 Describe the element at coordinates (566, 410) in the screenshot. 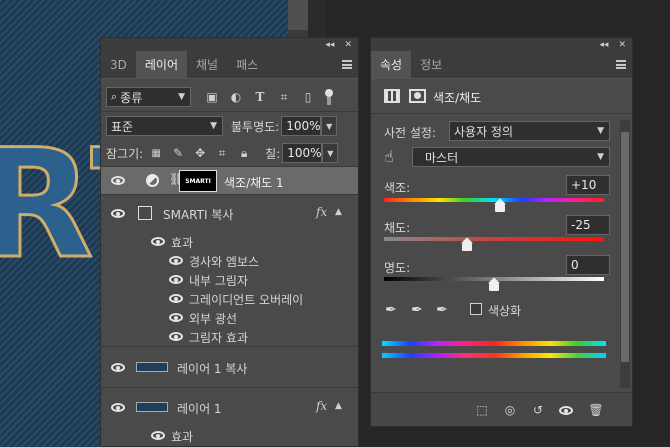

I see `toggle-visibility-eye-icon` at that location.